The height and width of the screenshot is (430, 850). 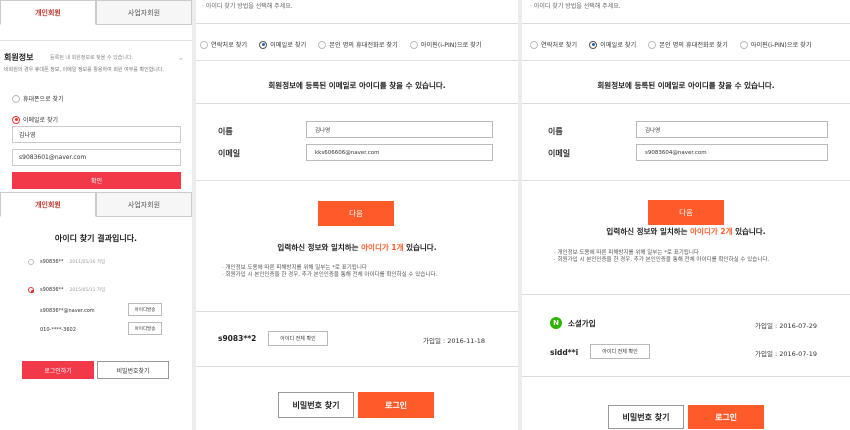 I want to click on email-input: kks606606@naver.com, so click(x=399, y=152).